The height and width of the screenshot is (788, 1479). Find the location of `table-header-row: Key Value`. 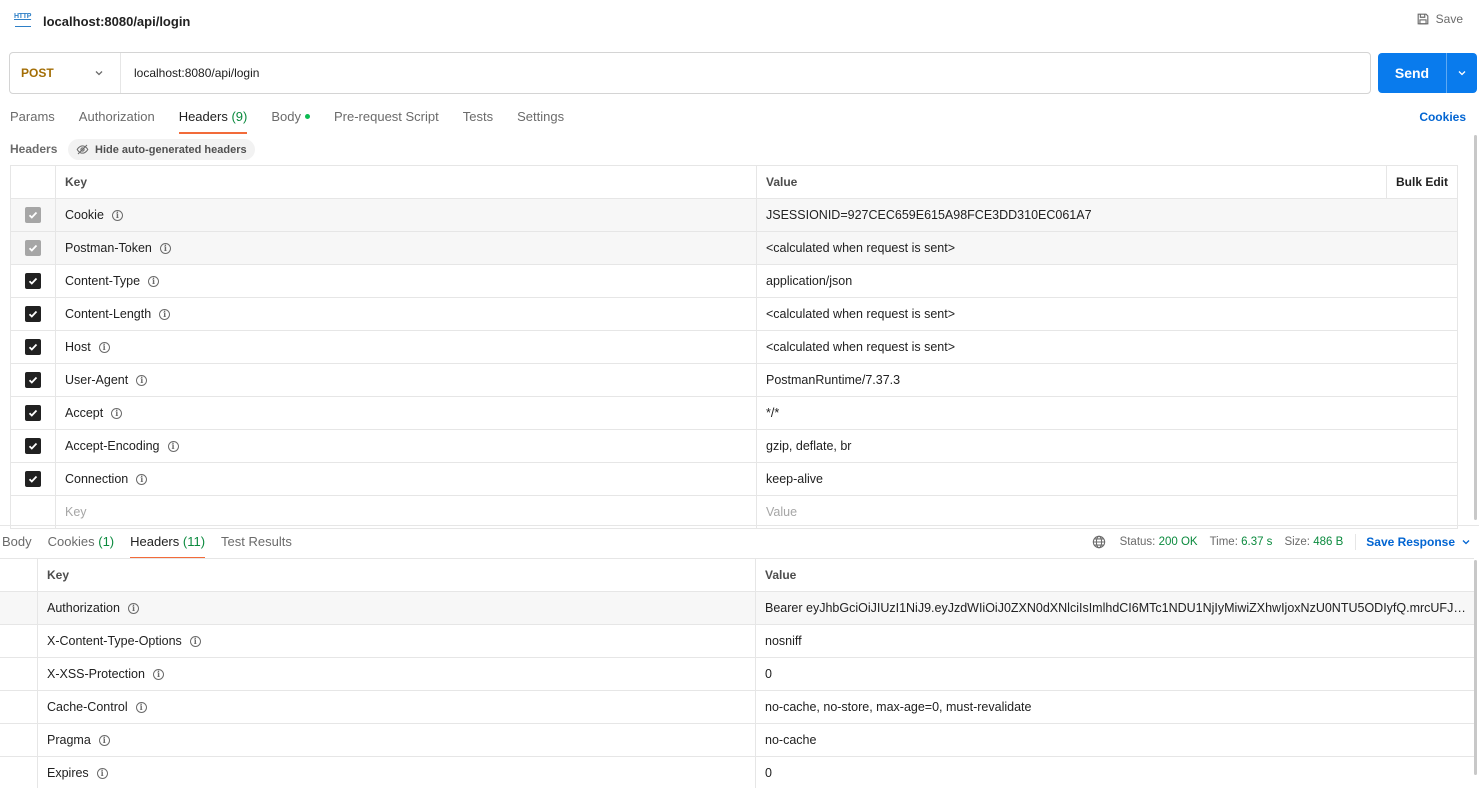

table-header-row: Key Value is located at coordinates (737, 575).